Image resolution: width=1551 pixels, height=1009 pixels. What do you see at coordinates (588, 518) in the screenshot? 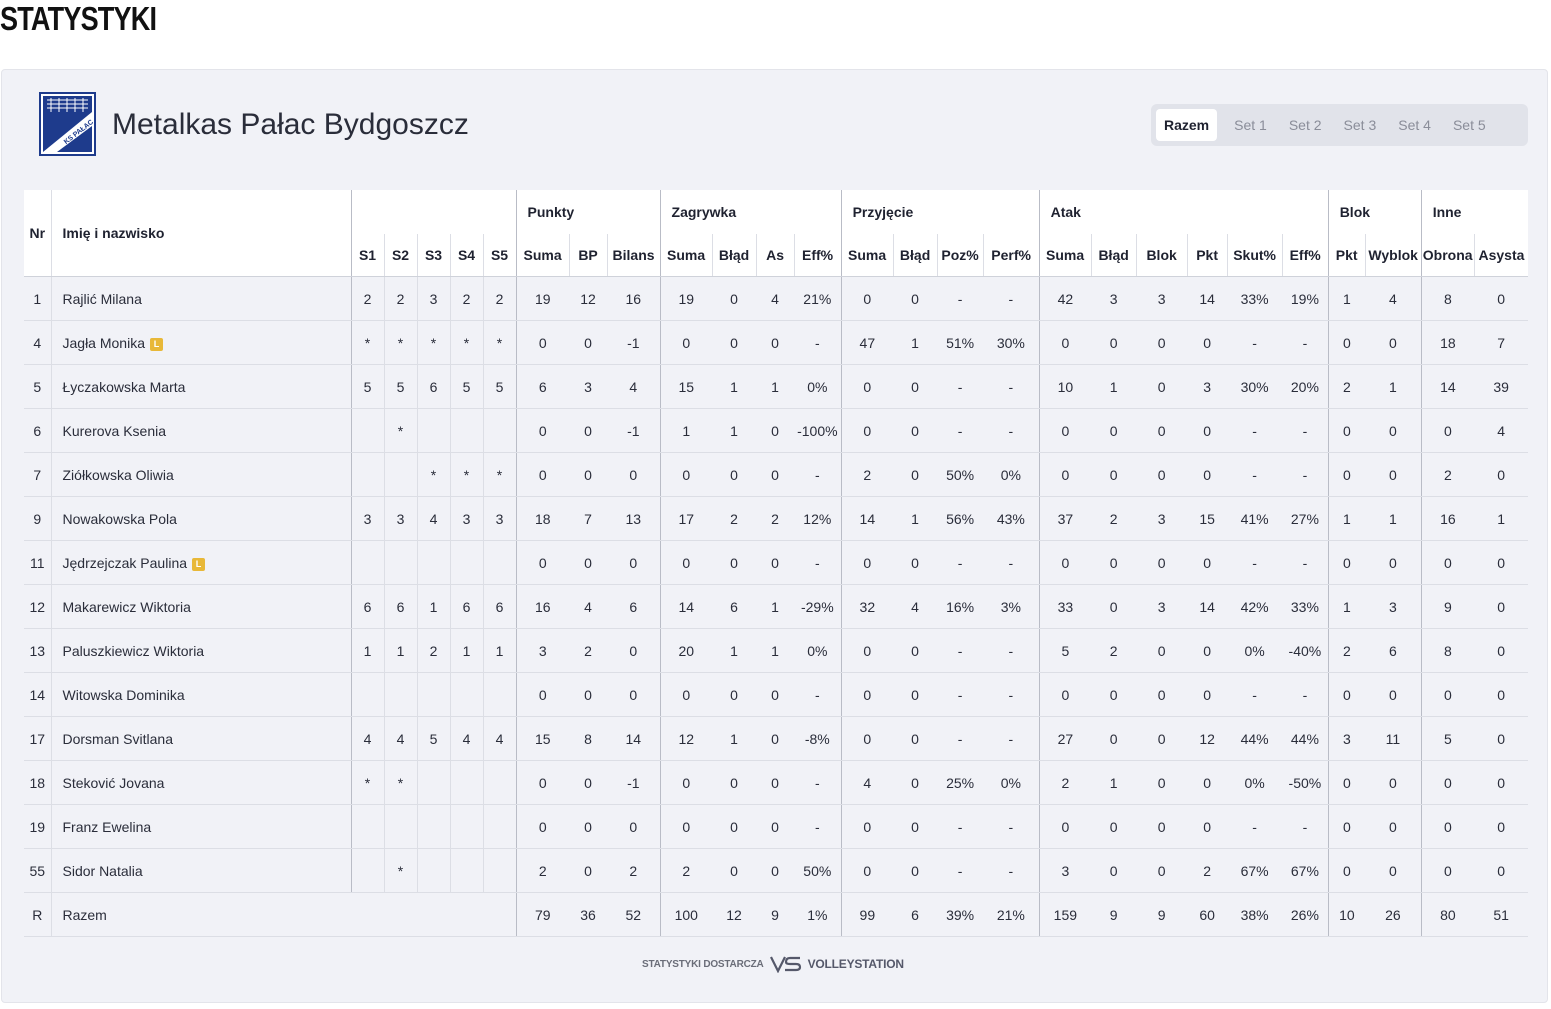
I see `stat-cell: 7` at bounding box center [588, 518].